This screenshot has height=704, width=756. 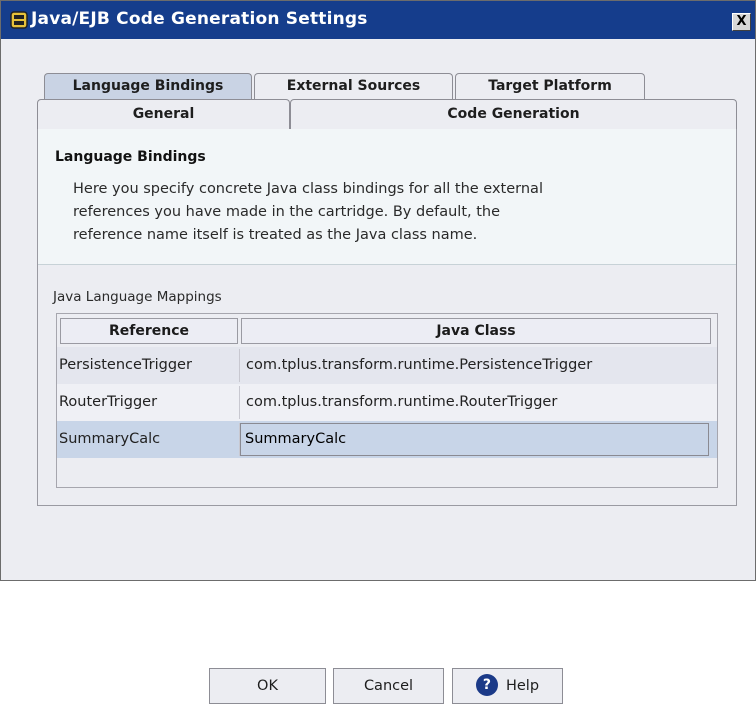 I want to click on mappings-label: Java Language Mappings, so click(x=137, y=297).